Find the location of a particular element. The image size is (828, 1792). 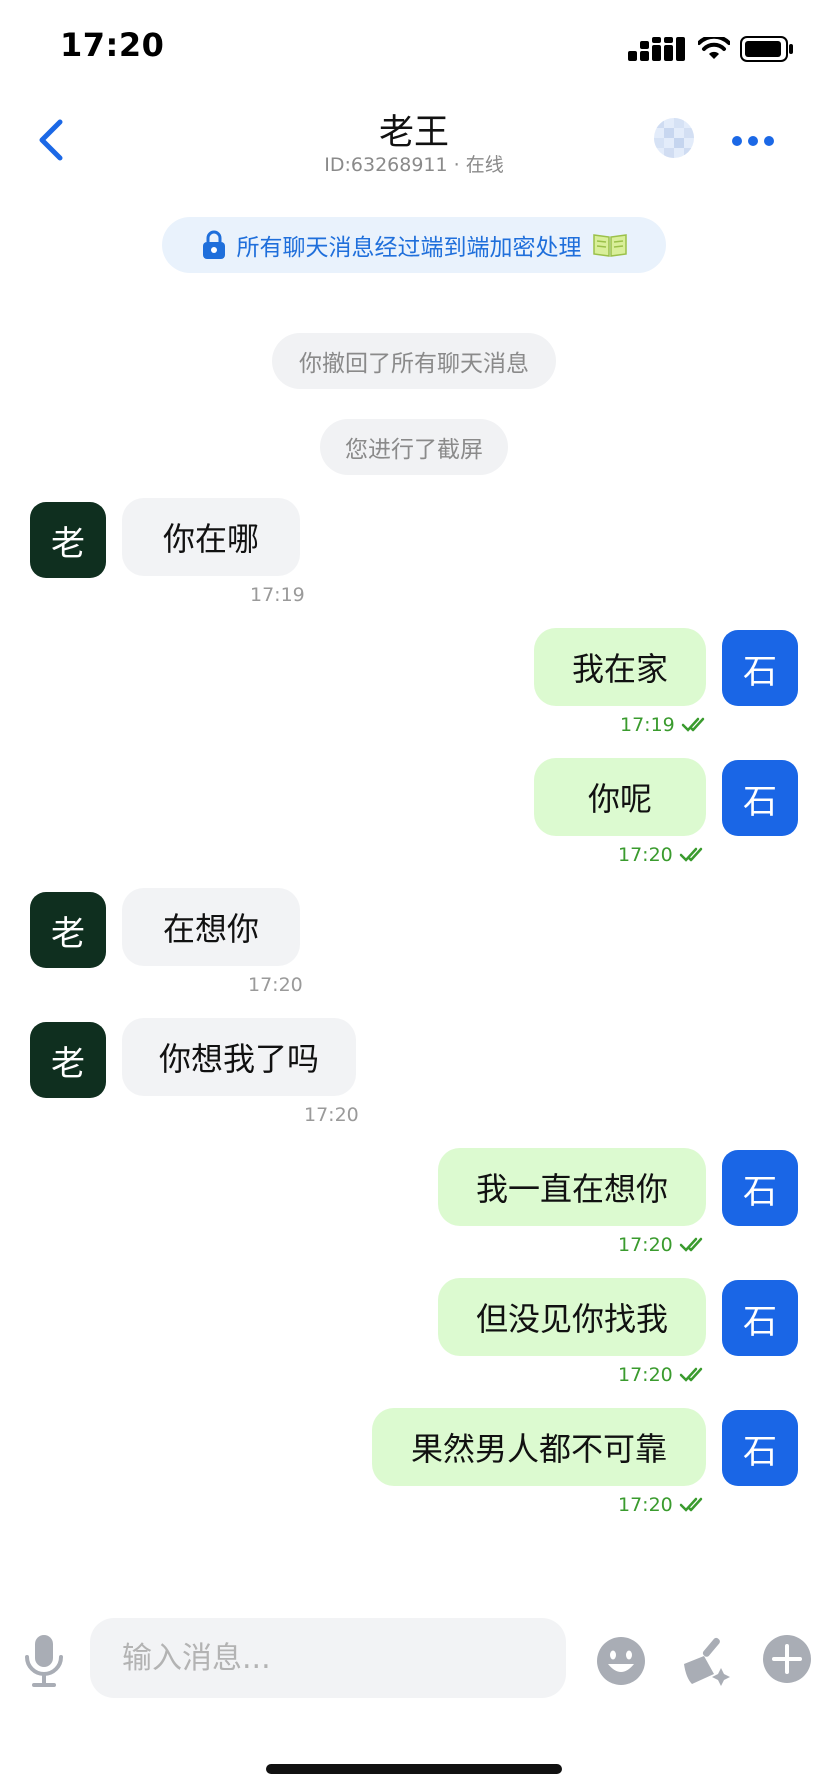

battery-icon is located at coordinates (766, 49).